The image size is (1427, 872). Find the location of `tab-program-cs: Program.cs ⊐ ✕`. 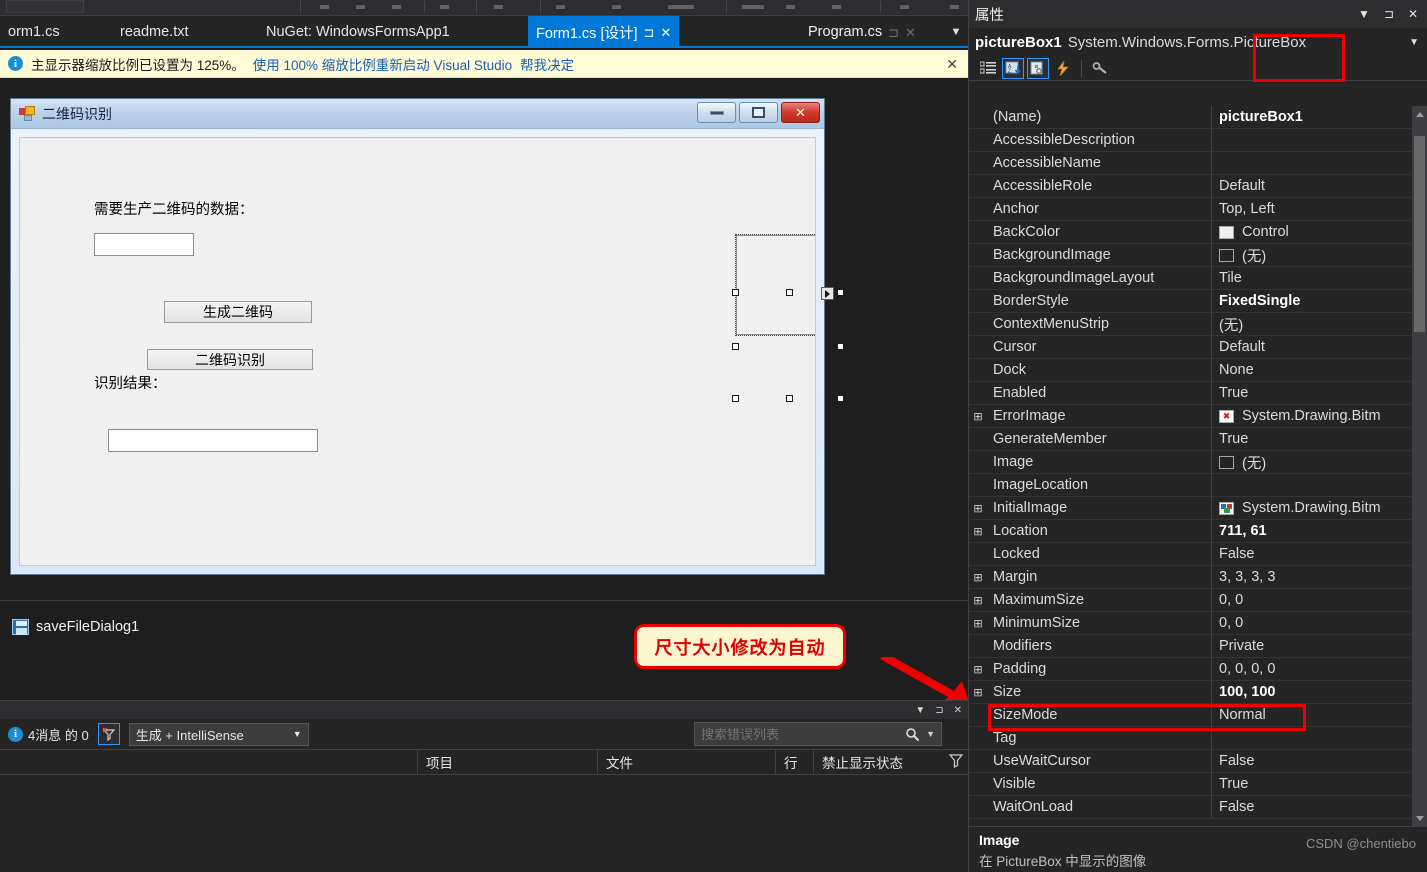

tab-program-cs: Program.cs ⊐ ✕ is located at coordinates (862, 32).